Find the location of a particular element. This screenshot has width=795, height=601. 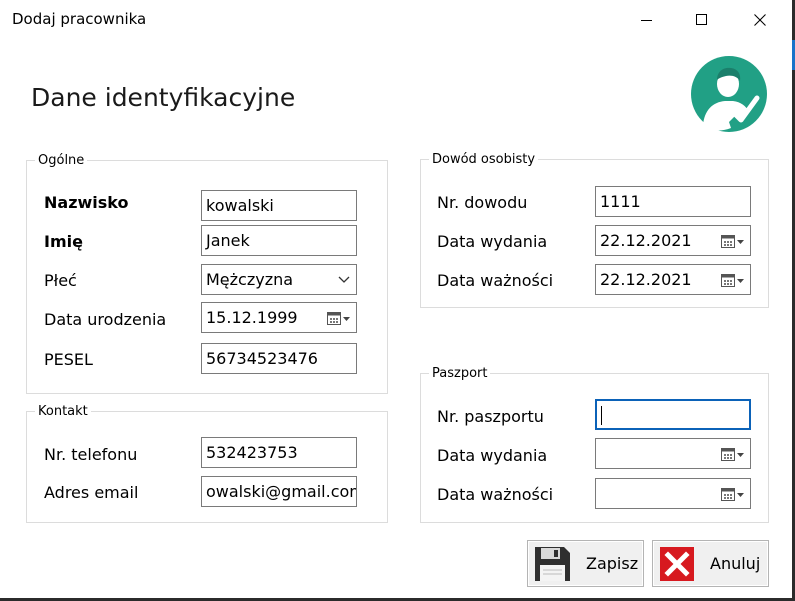

maximize-button is located at coordinates (702, 20).